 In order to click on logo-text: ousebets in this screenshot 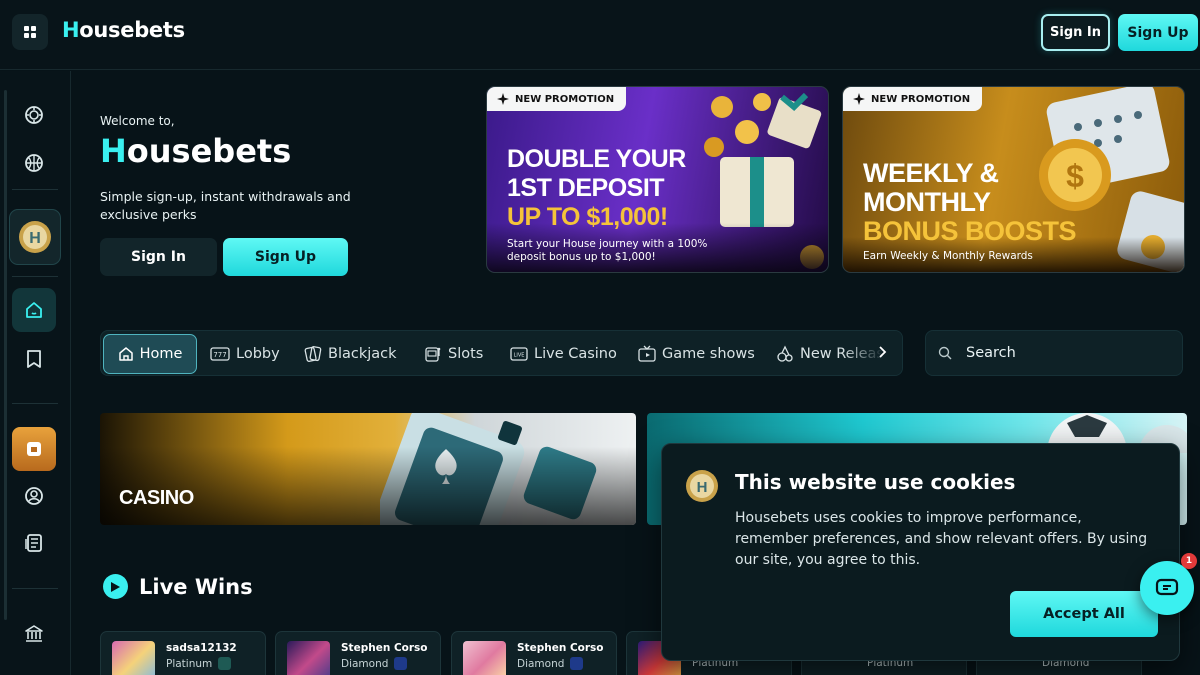, I will do `click(132, 30)`.